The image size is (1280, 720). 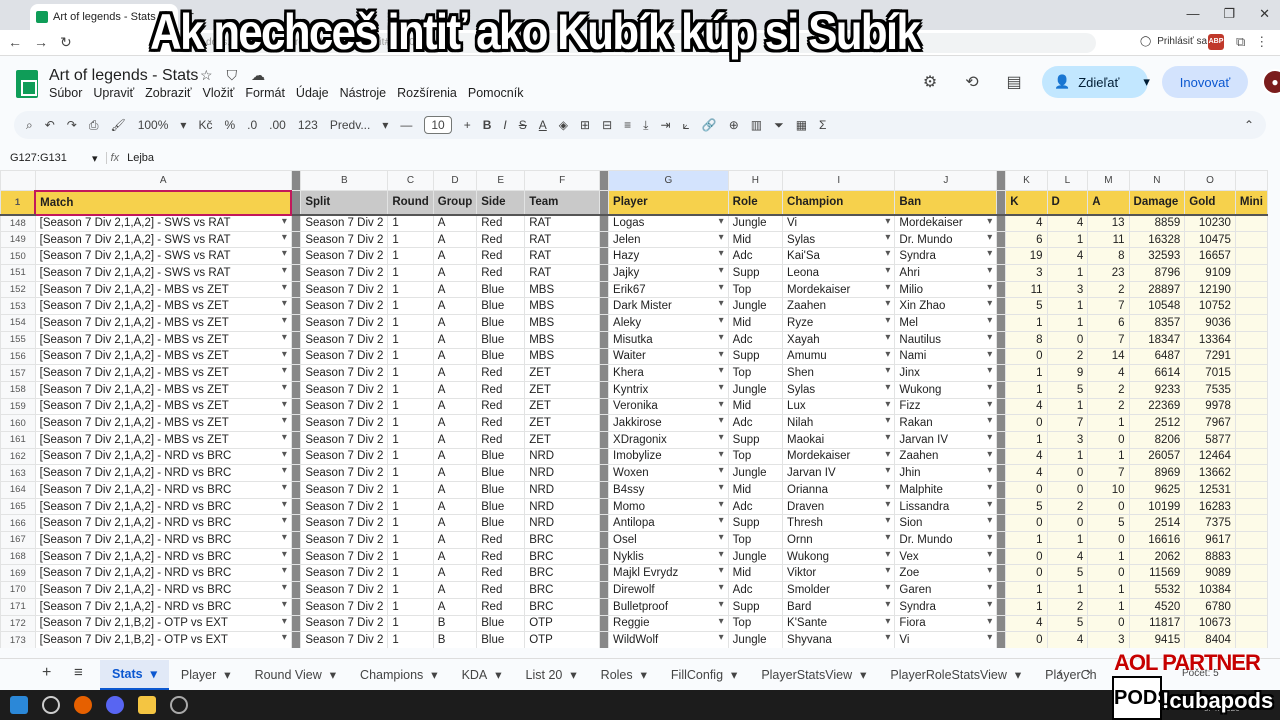 I want to click on table-cell: [Season 7 Div 2,1,A,2] - SWS vs RAT, so click(x=163, y=223).